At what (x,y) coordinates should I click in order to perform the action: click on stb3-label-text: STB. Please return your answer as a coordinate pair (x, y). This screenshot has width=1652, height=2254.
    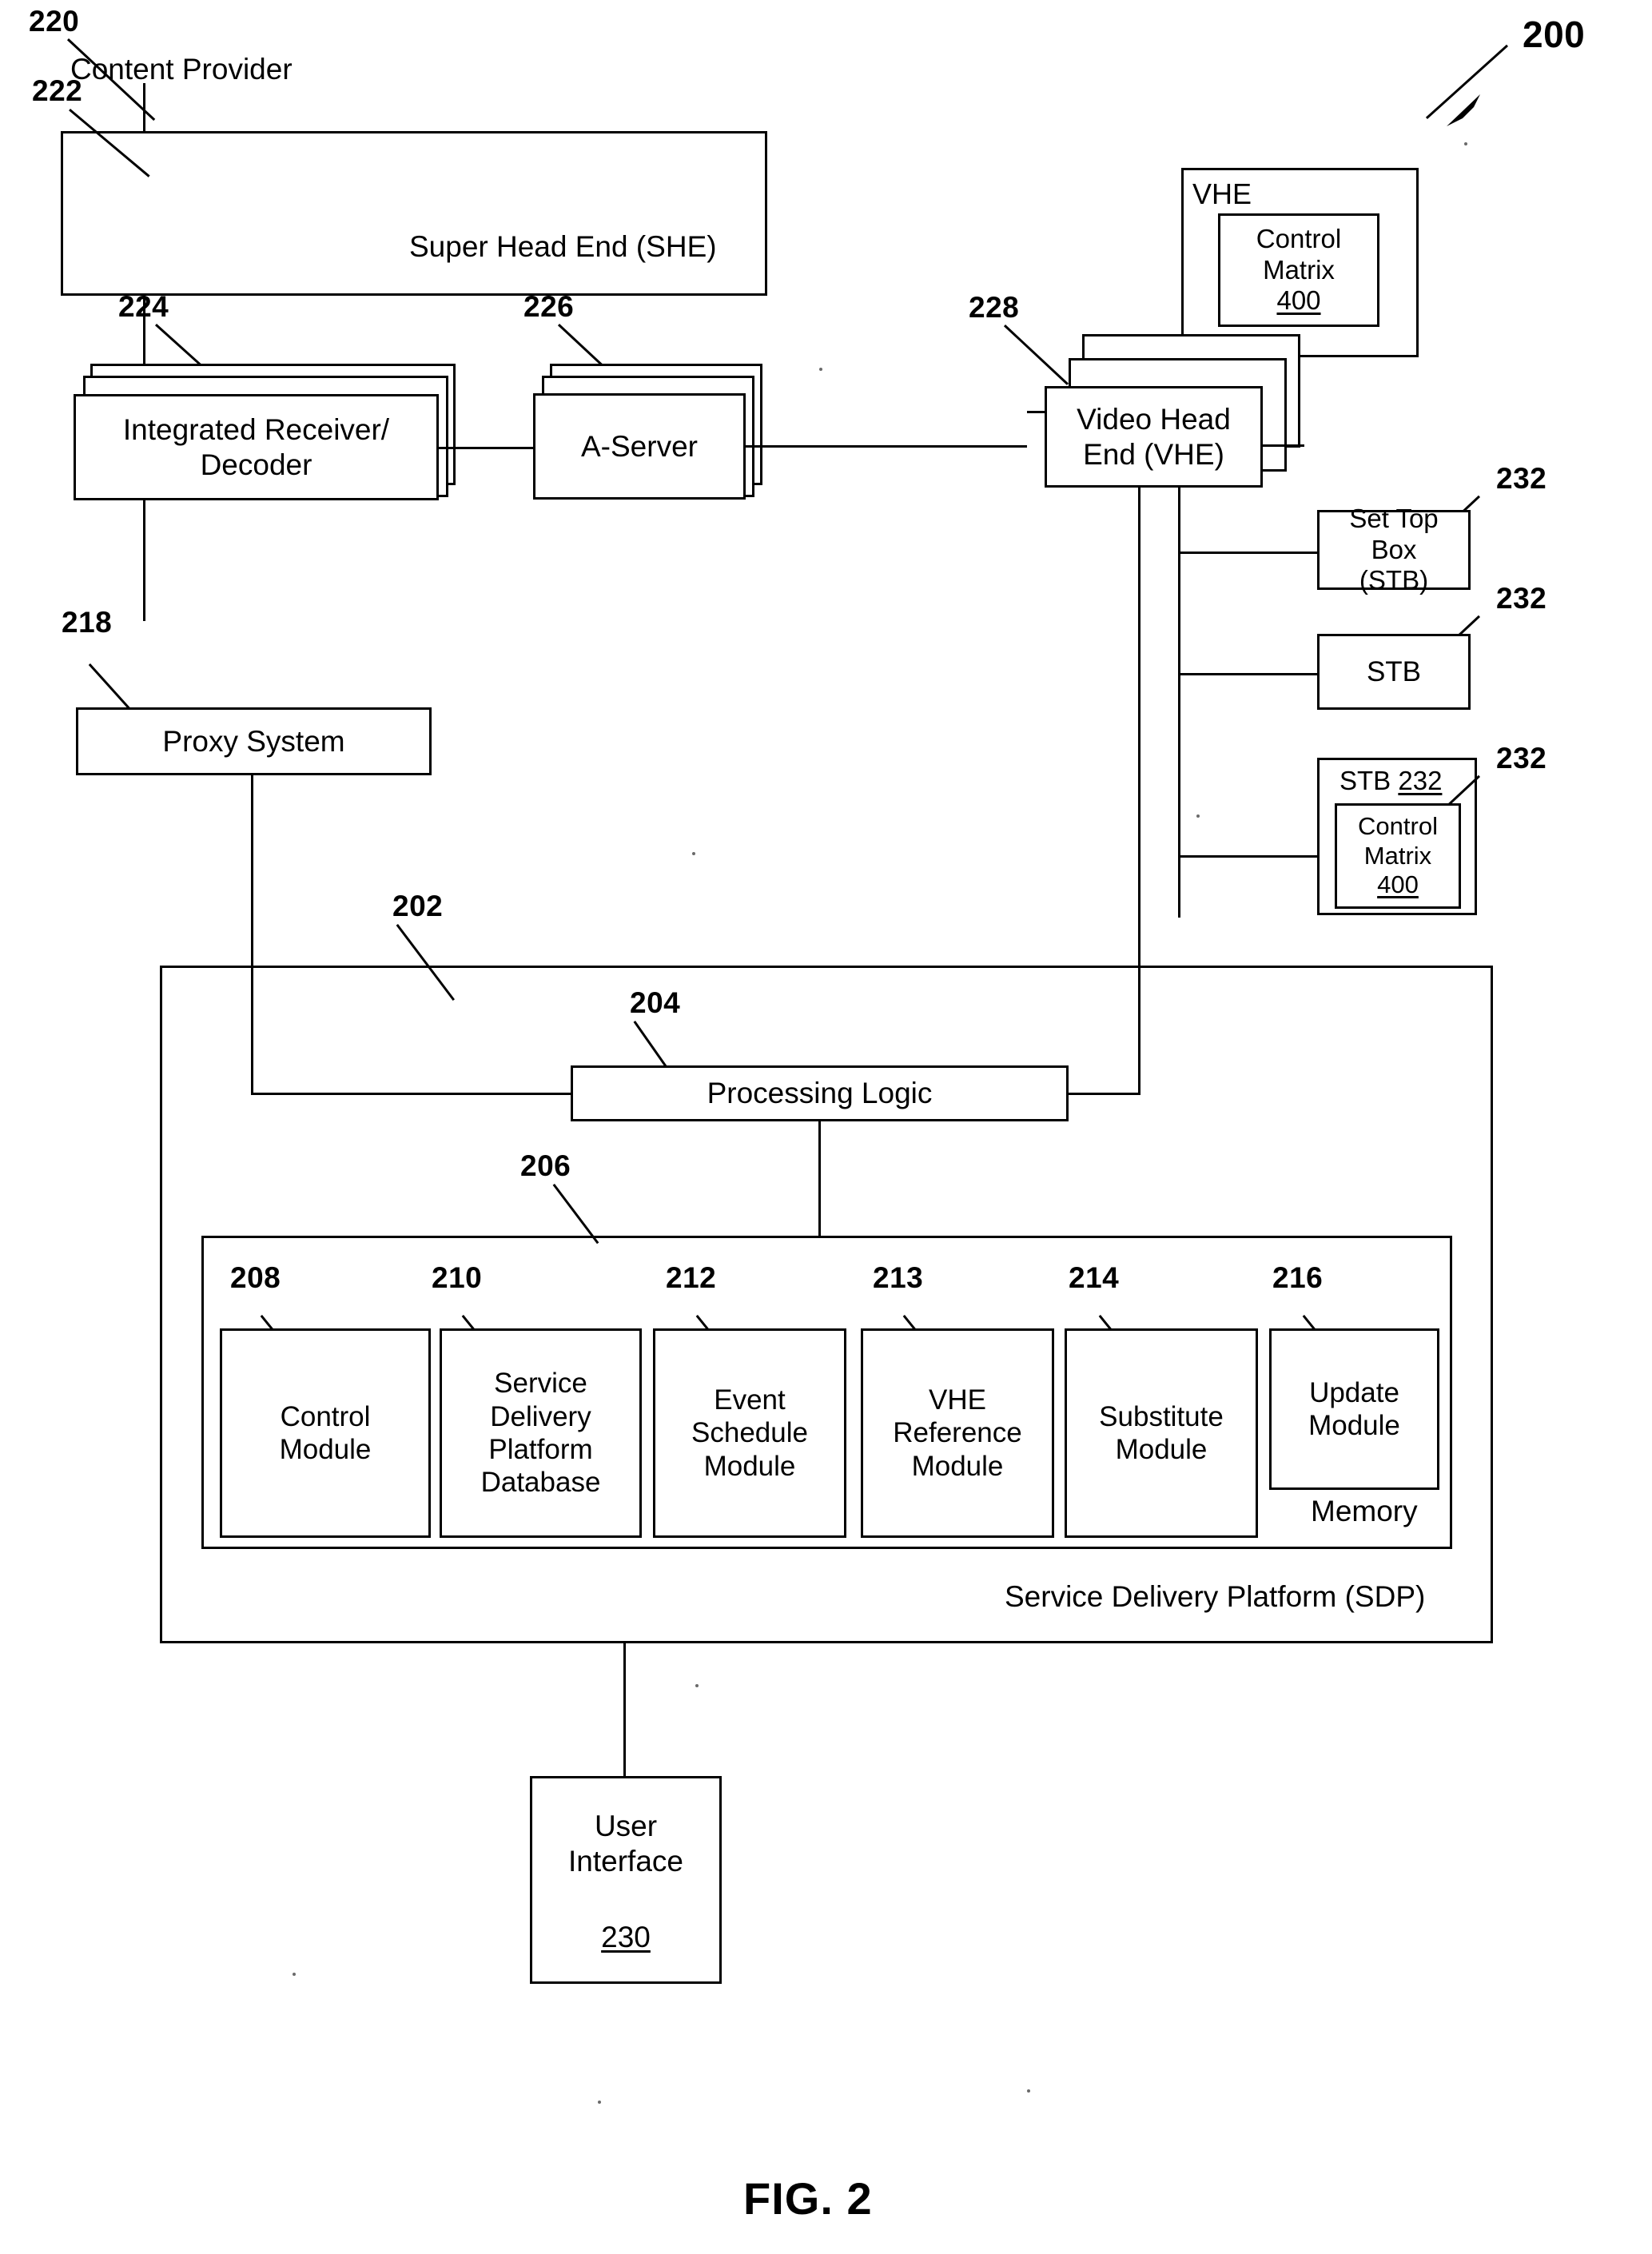
    Looking at the image, I should click on (1365, 780).